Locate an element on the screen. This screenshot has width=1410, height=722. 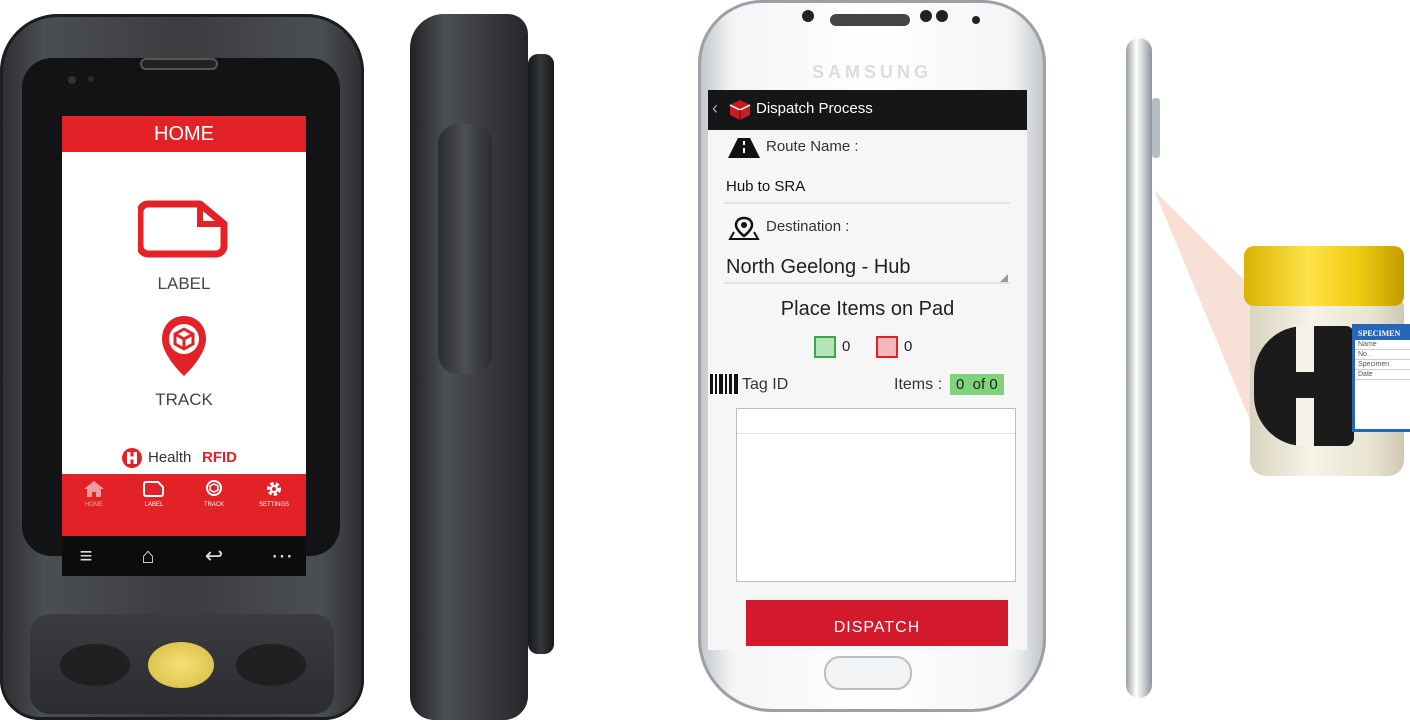
scan-trigger-key is located at coordinates (181, 665).